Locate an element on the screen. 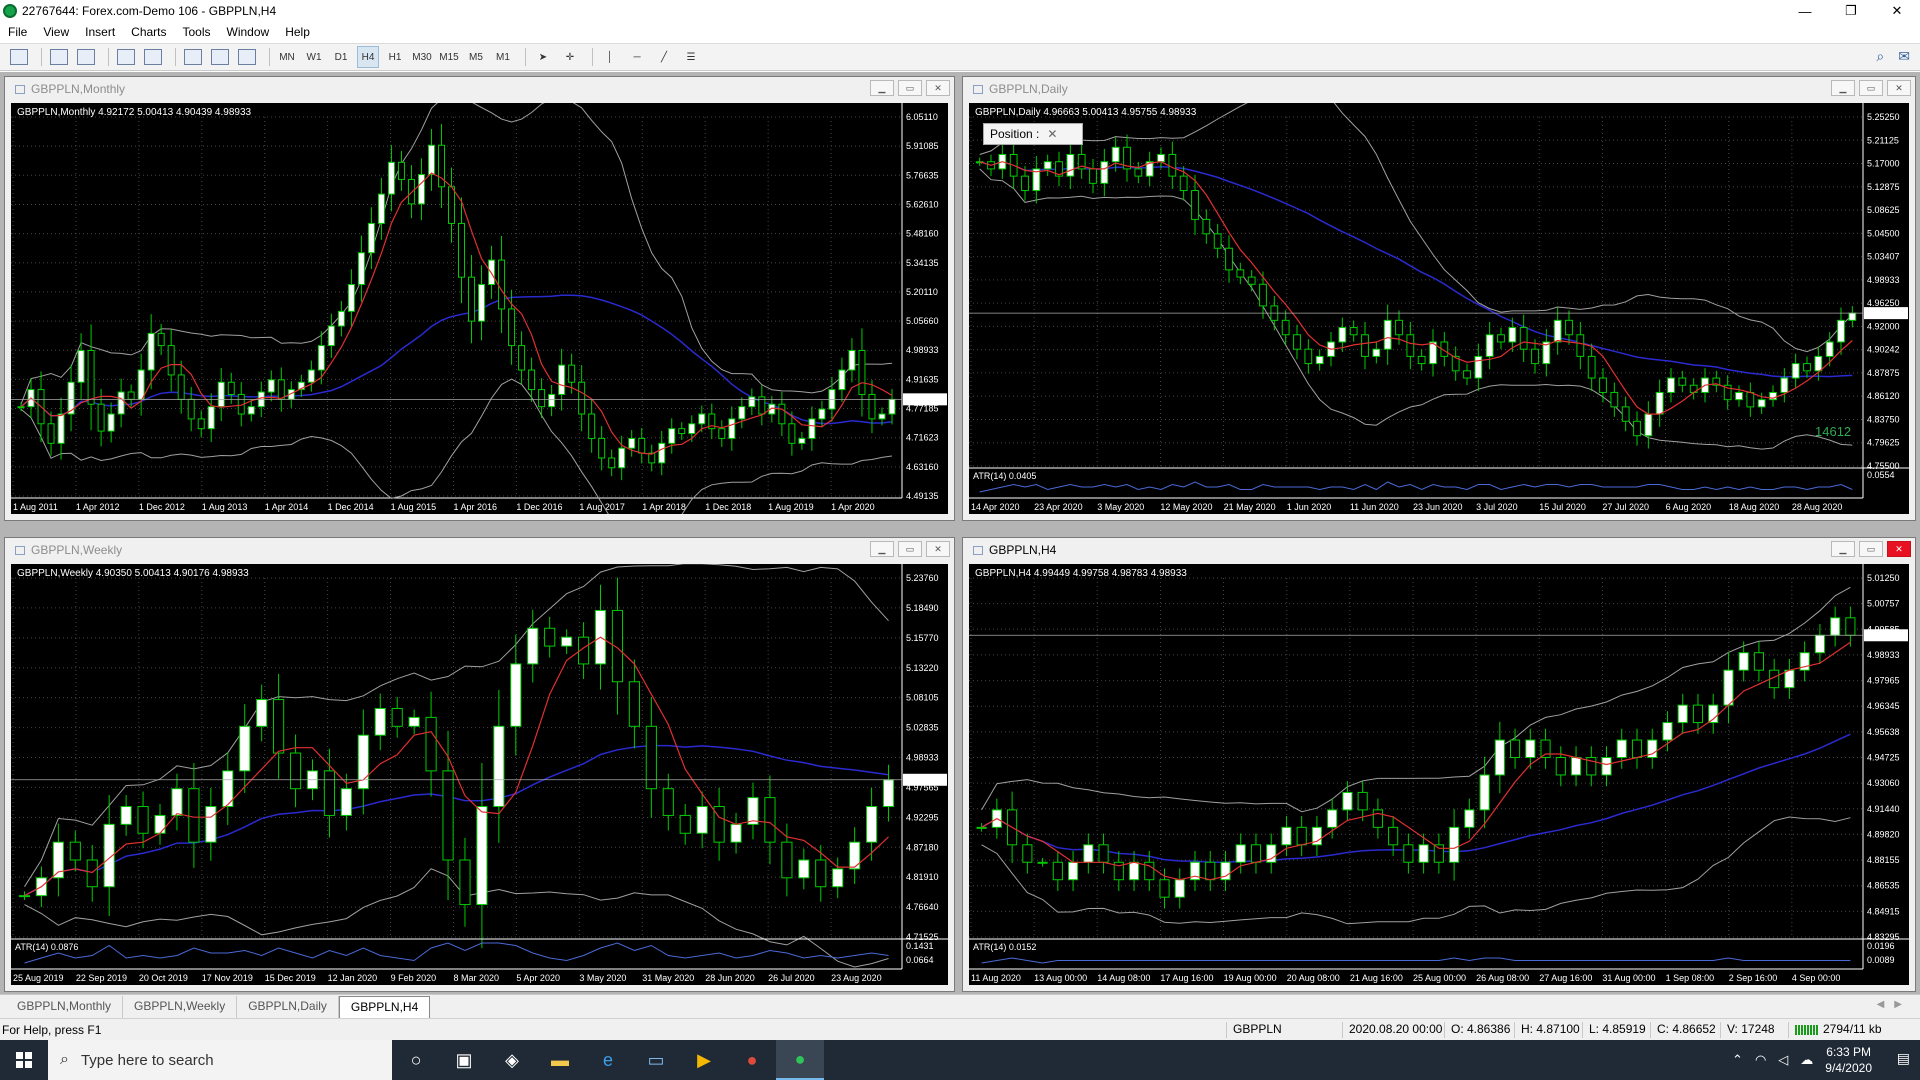 This screenshot has height=1080, width=1920. menu-file: File is located at coordinates (17, 32).